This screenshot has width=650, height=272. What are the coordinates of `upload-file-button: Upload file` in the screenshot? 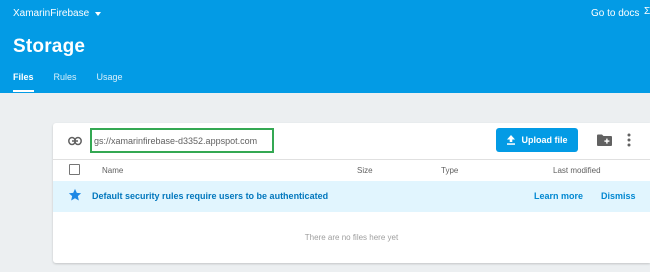 It's located at (537, 140).